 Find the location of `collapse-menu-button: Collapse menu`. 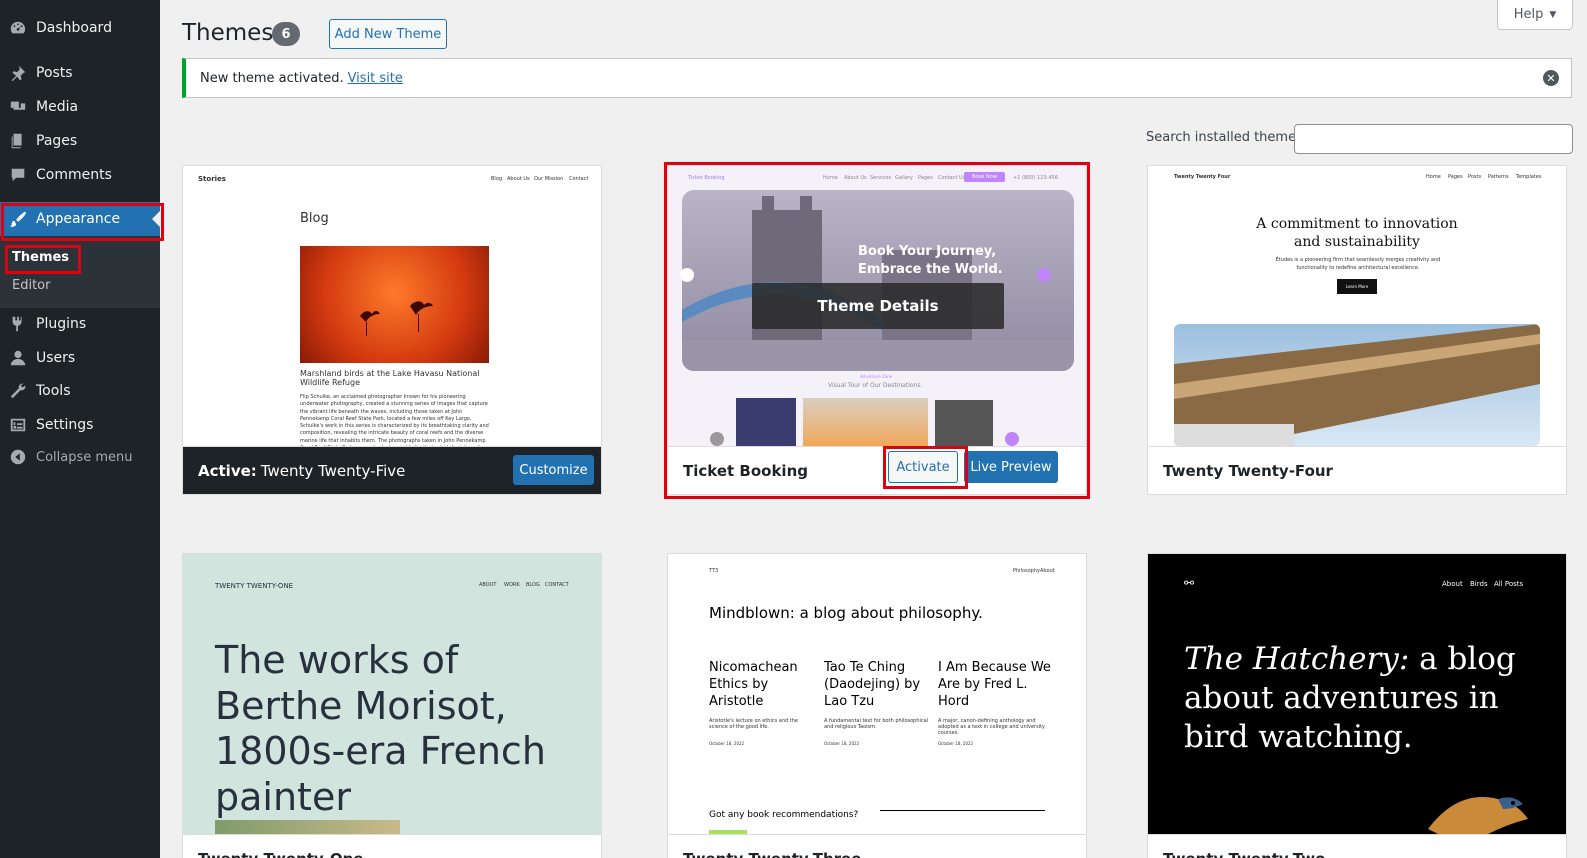

collapse-menu-button: Collapse menu is located at coordinates (80, 457).